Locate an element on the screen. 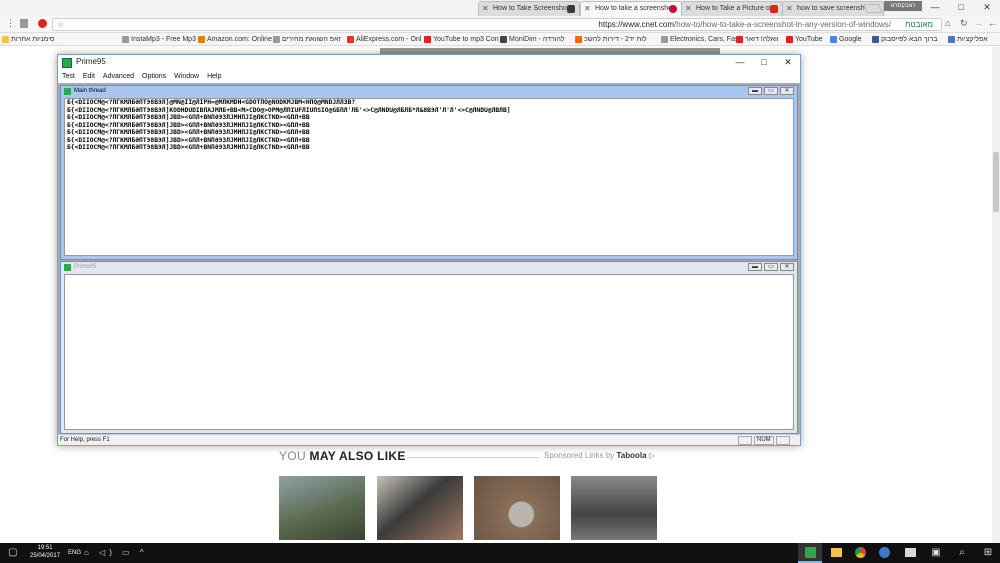  tab-title: how to save screenshot is located at coordinates (834, 8).